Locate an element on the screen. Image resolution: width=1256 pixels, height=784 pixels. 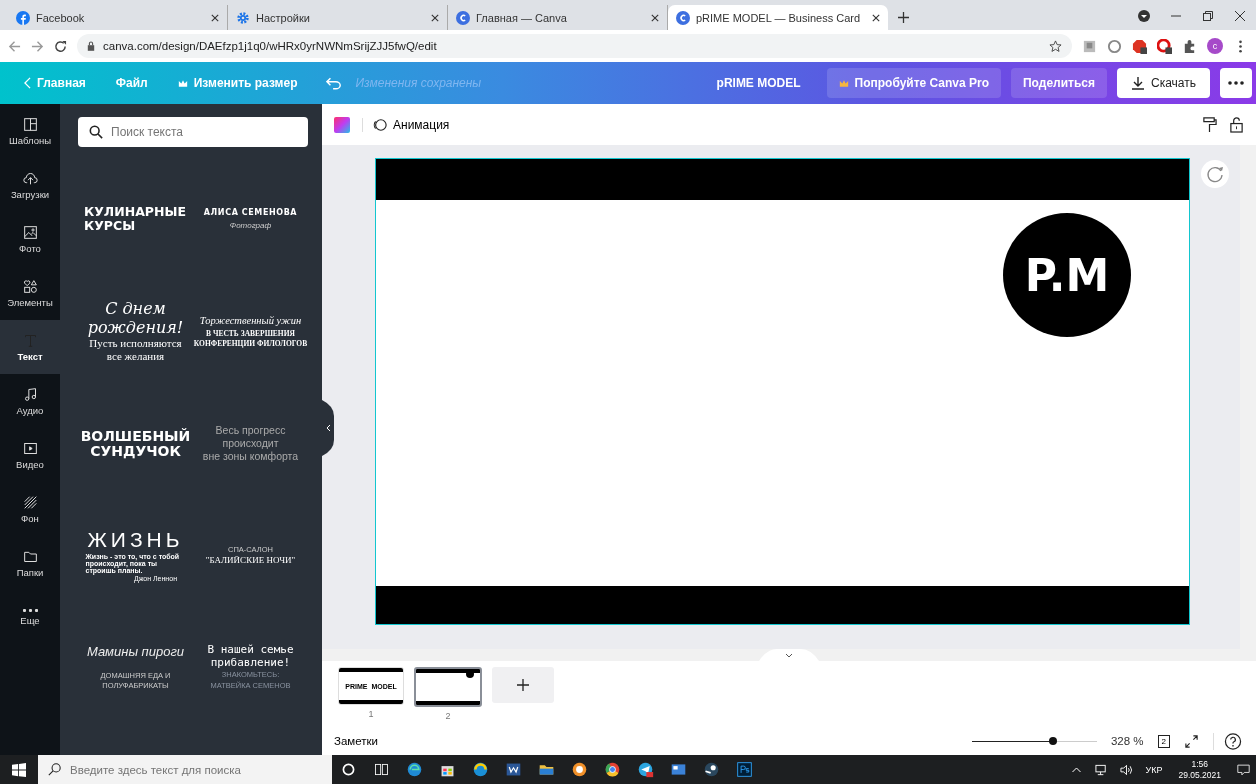
text-style-card: С днем рождения! Пусть исполняются все желания is located at coordinates (135, 331).